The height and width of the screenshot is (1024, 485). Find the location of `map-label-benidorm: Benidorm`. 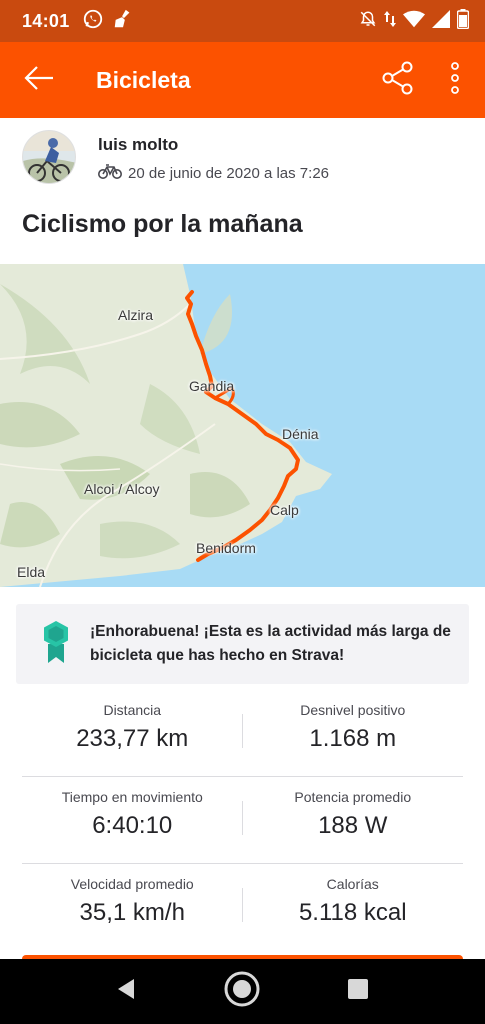

map-label-benidorm: Benidorm is located at coordinates (226, 548).